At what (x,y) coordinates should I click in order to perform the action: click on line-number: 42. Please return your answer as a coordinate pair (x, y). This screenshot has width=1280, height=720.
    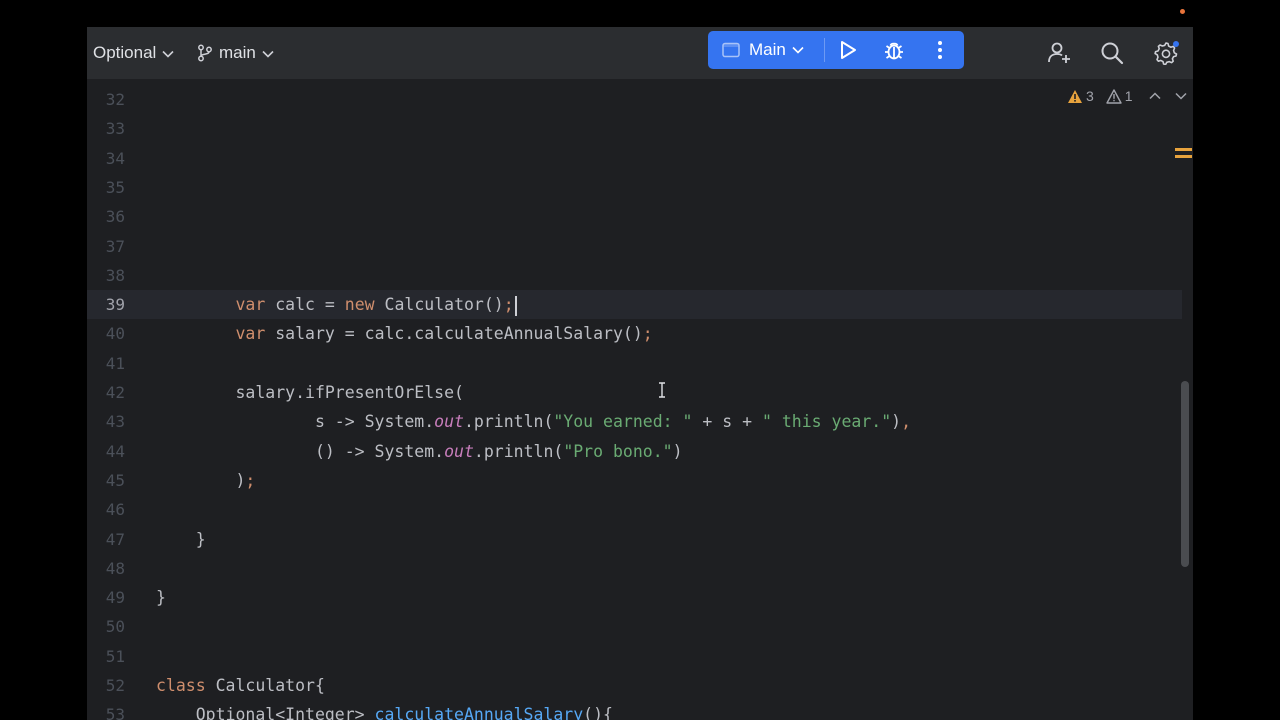
    Looking at the image, I should click on (106, 392).